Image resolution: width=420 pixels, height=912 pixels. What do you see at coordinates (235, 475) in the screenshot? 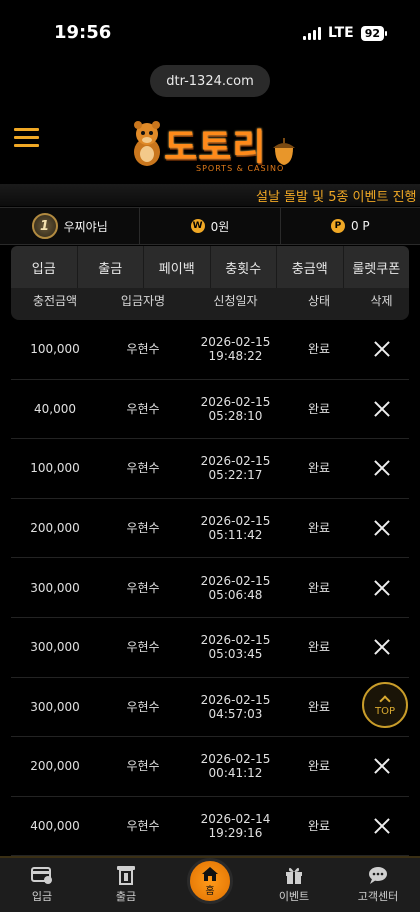
I see `cell-date-time: 05:22:17` at bounding box center [235, 475].